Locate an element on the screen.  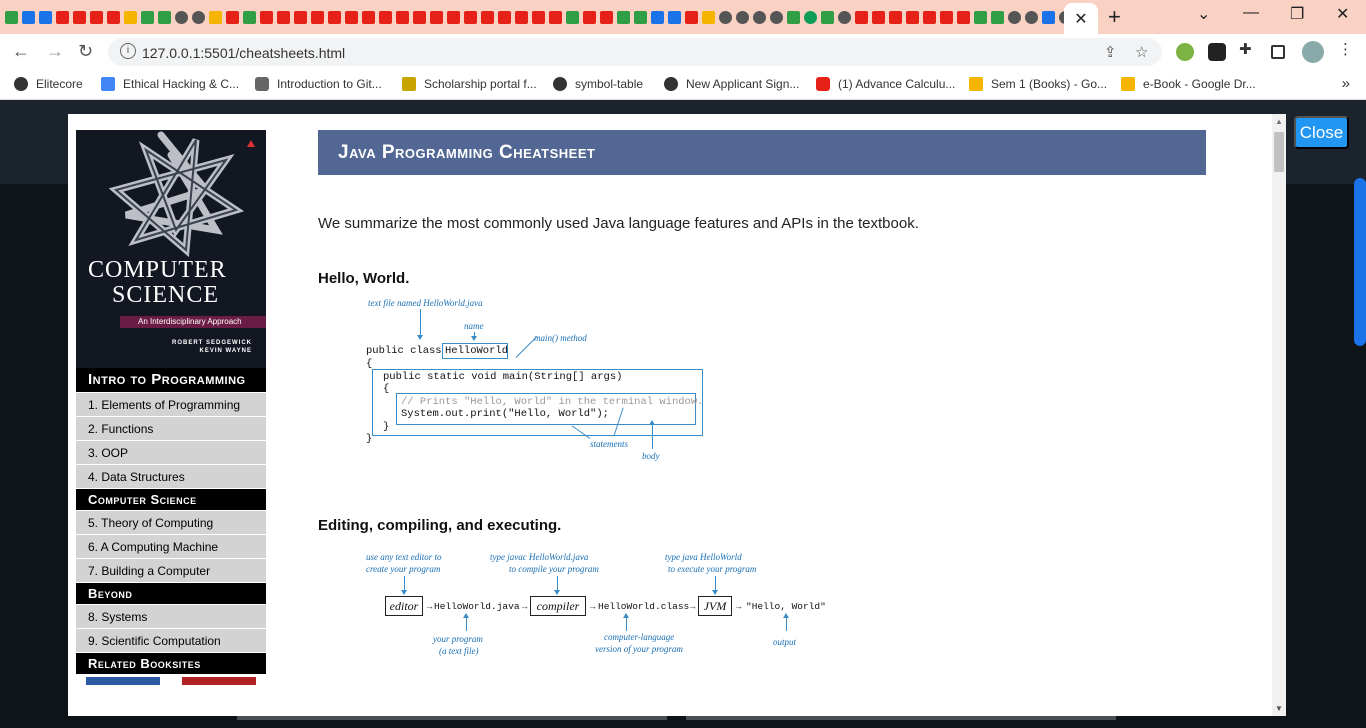
restore-button: ❐ is located at coordinates (1297, 14).